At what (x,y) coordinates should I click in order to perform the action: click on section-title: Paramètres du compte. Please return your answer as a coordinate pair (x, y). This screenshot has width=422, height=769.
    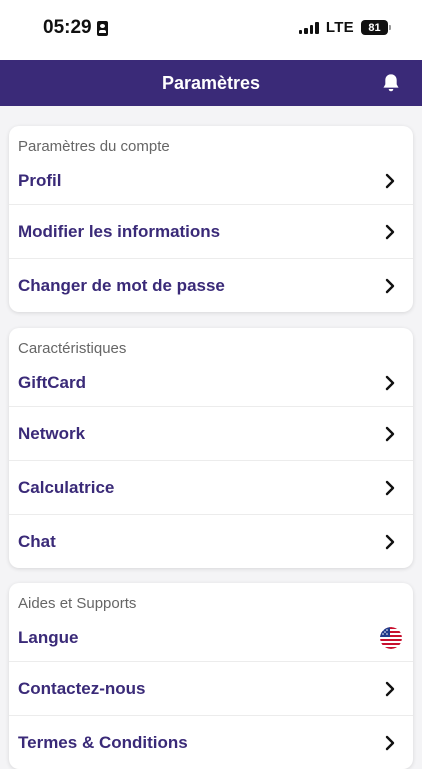
    Looking at the image, I should click on (94, 146).